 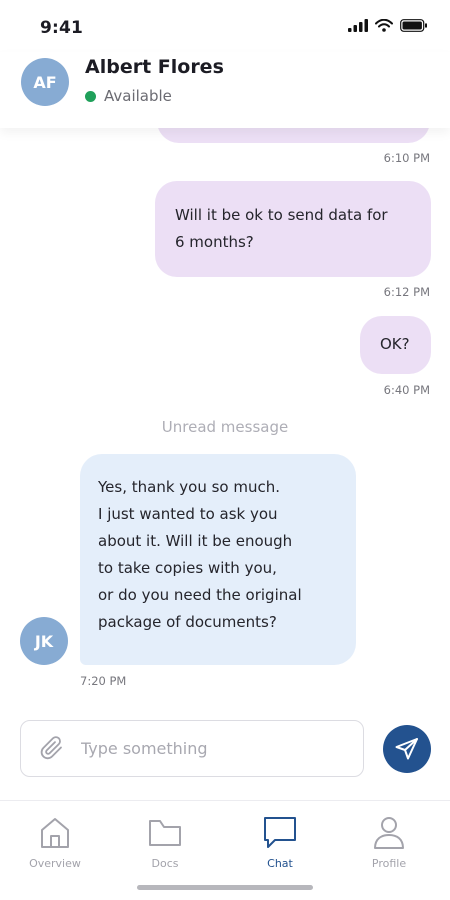 I want to click on status-time: 9:41, so click(x=62, y=28).